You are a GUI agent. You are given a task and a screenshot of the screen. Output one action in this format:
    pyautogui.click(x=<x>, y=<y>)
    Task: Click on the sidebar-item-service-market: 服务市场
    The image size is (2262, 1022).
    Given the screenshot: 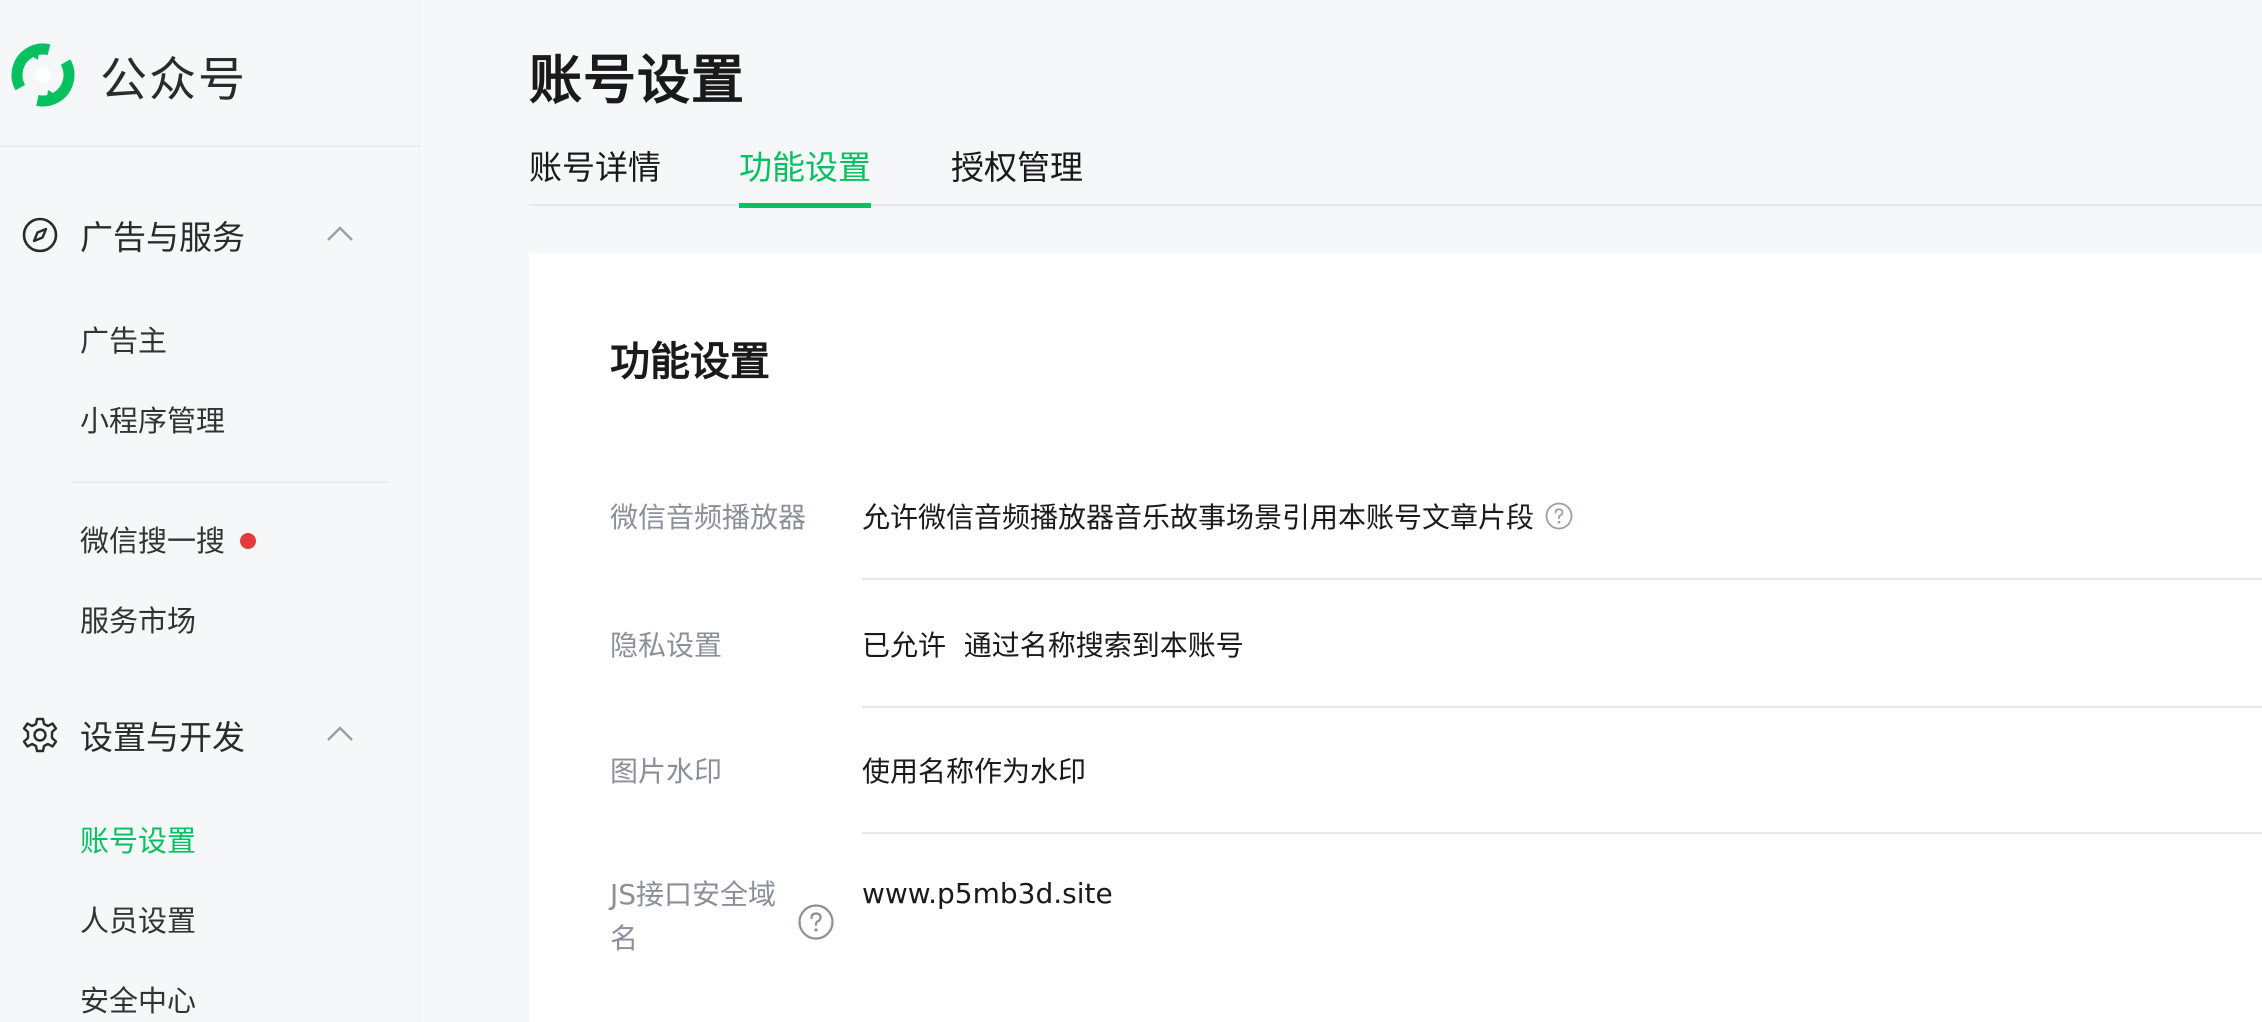 What is the action you would take?
    pyautogui.click(x=138, y=621)
    